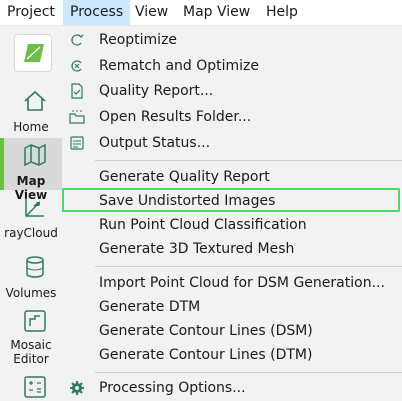 The width and height of the screenshot is (402, 401). What do you see at coordinates (216, 12) in the screenshot?
I see `menu-map-view: Map View` at bounding box center [216, 12].